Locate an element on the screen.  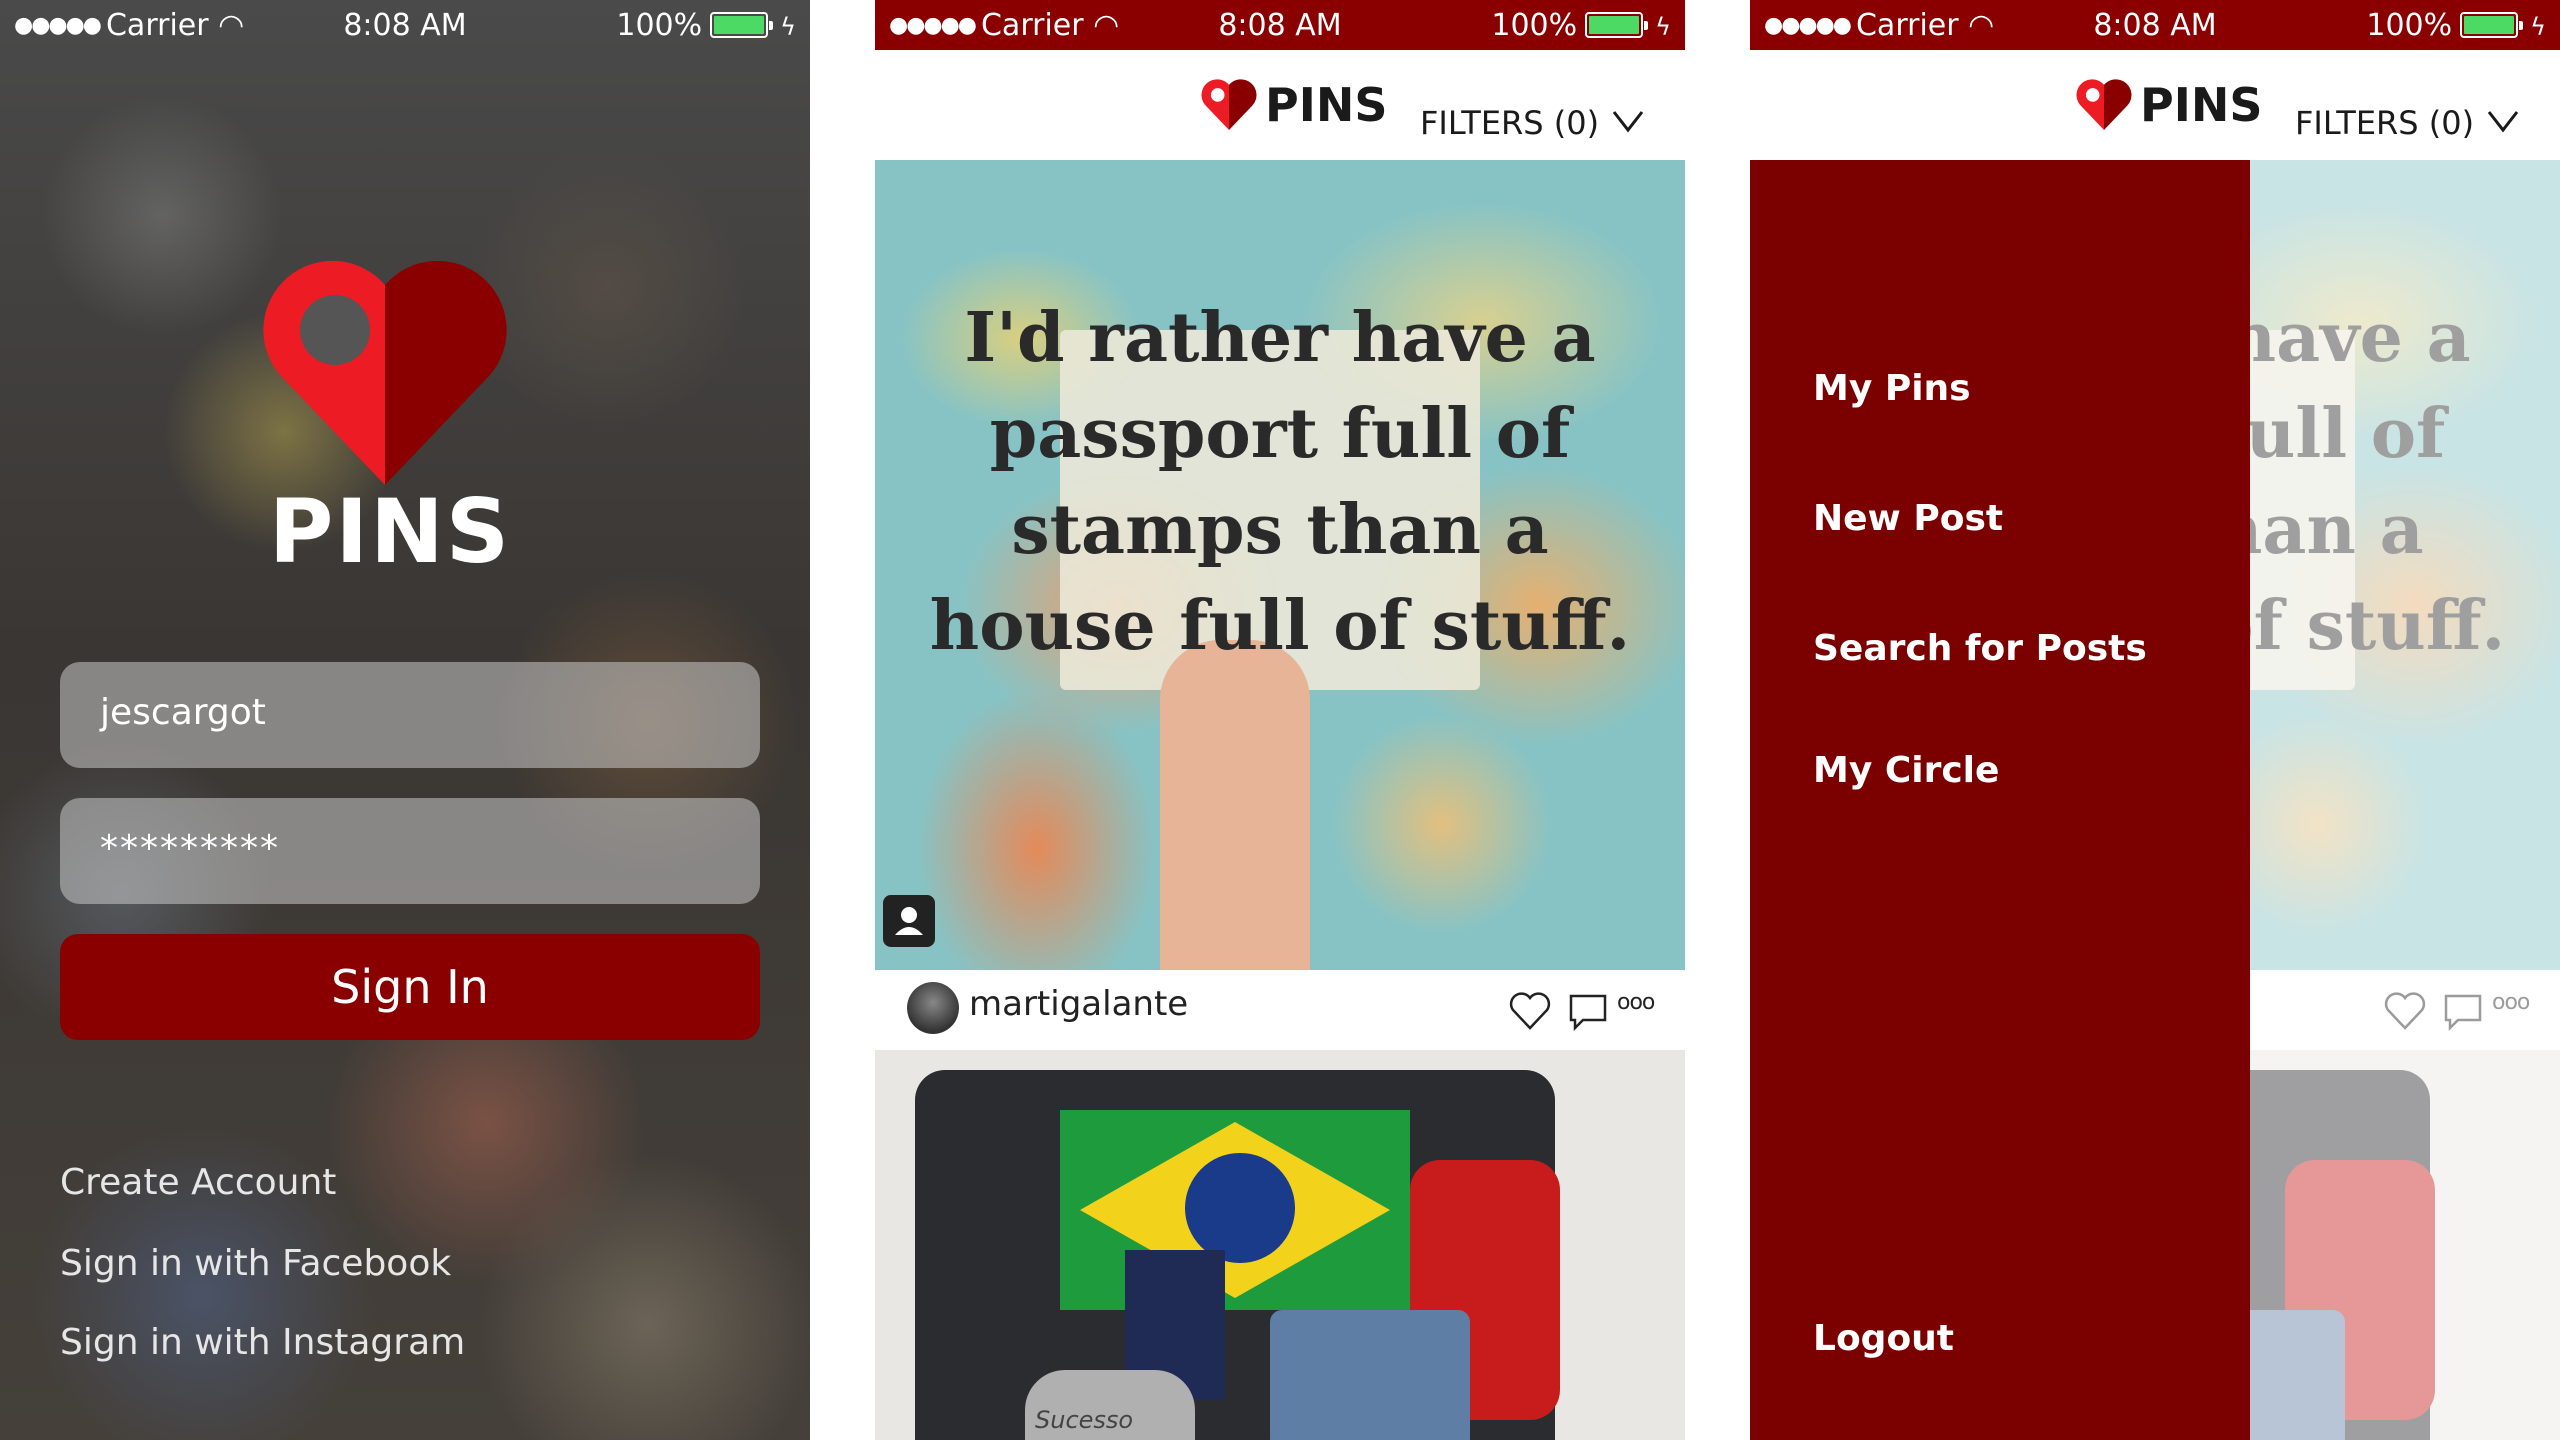
post-username: martigalante is located at coordinates (1078, 1004).